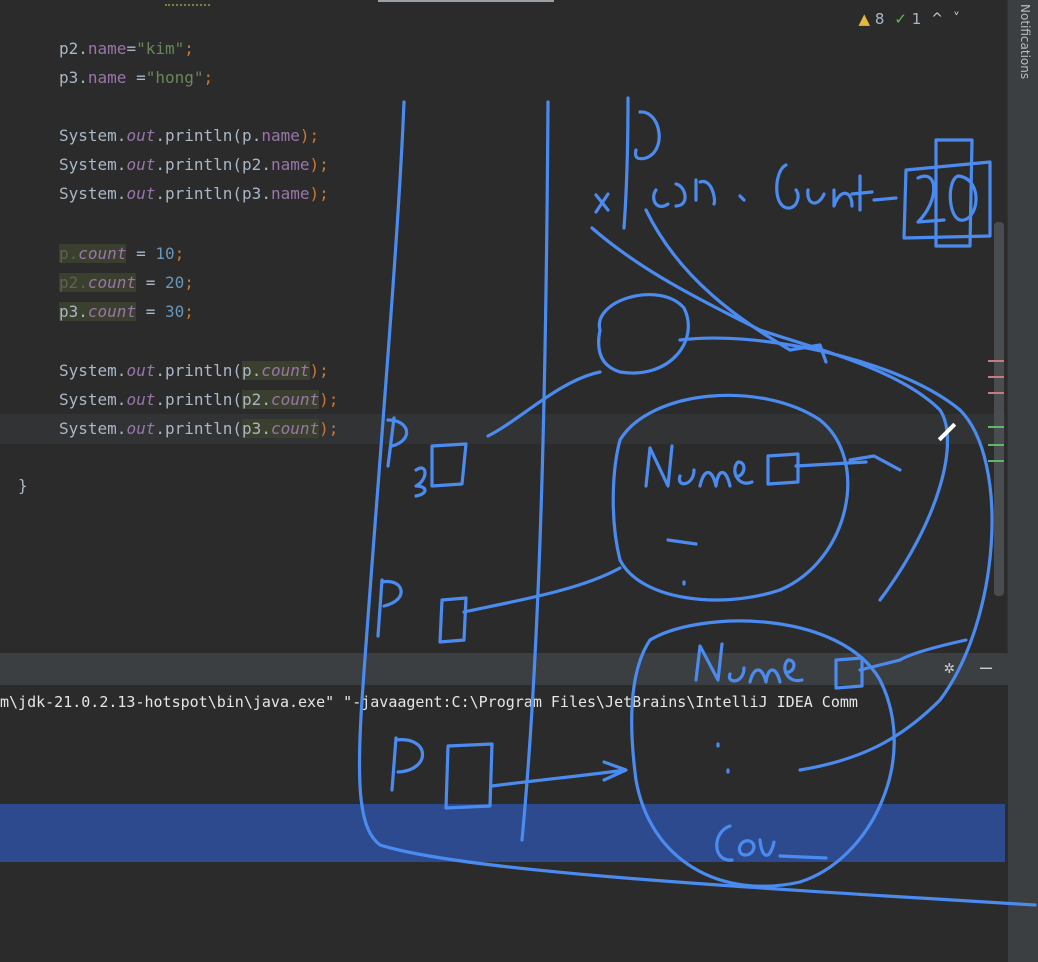  Describe the element at coordinates (187, 3) in the screenshot. I see `error-underline` at that location.